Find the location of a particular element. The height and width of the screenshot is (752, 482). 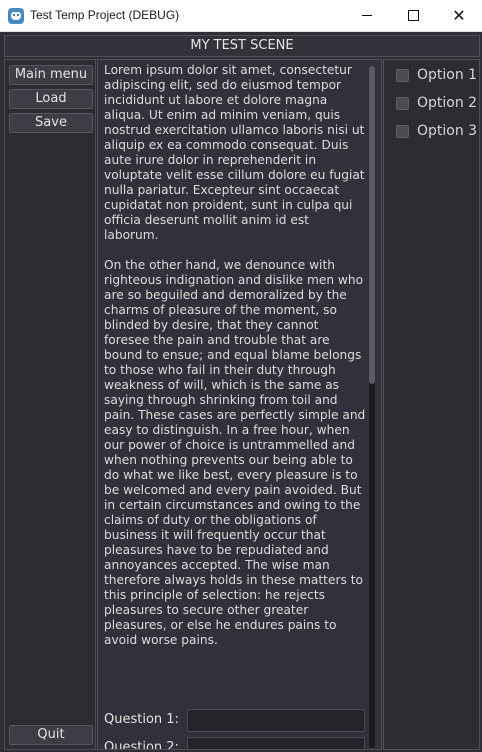

close-button: ✕ is located at coordinates (459, 15).